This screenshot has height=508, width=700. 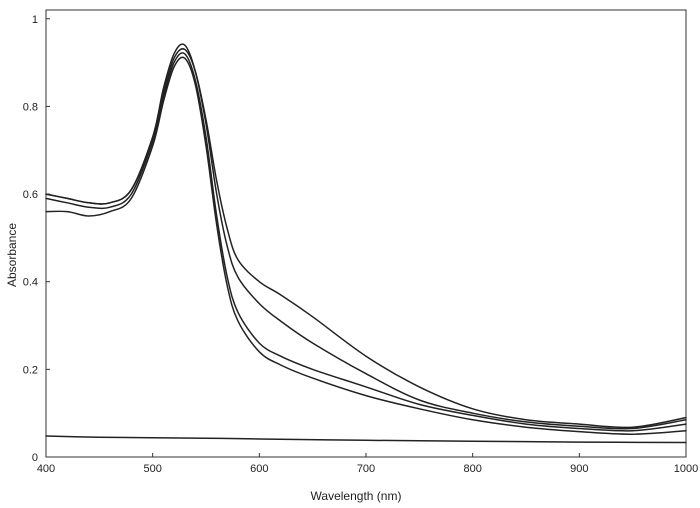 I want to click on x-axis-label: Wavelength (nm), so click(x=356, y=496).